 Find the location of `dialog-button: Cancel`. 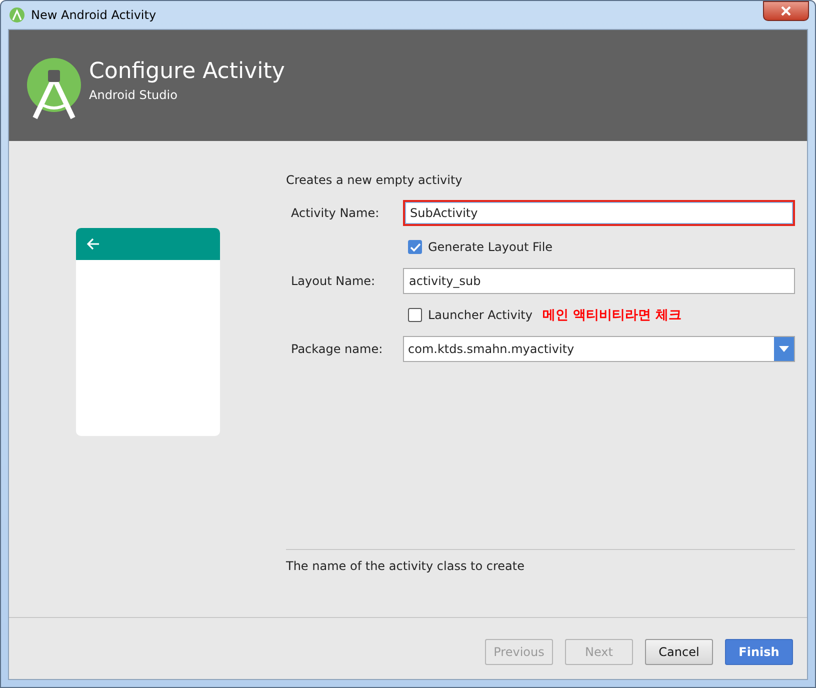

dialog-button: Cancel is located at coordinates (679, 651).